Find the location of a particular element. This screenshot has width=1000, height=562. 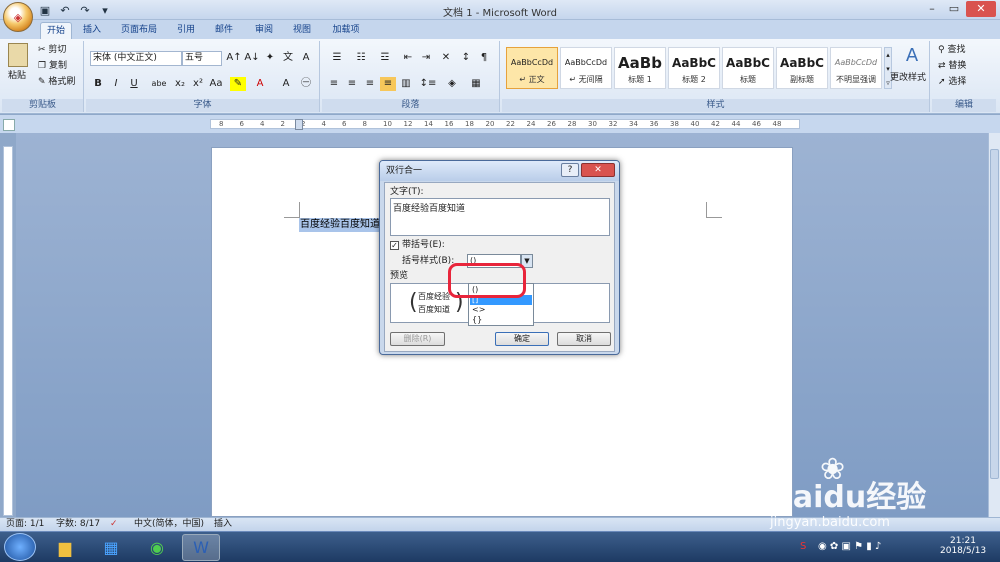

select-button: ➚ 选择 is located at coordinates (952, 82).